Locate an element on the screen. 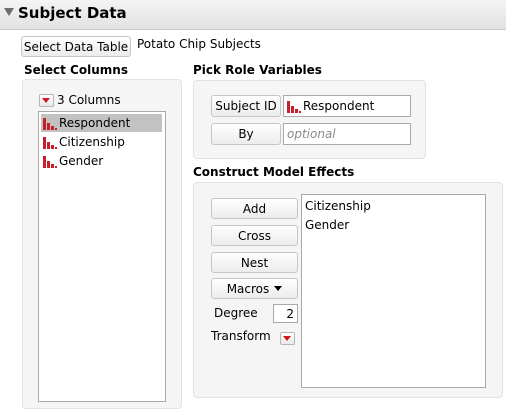 This screenshot has width=506, height=414. macros-label: Macros is located at coordinates (248, 288).